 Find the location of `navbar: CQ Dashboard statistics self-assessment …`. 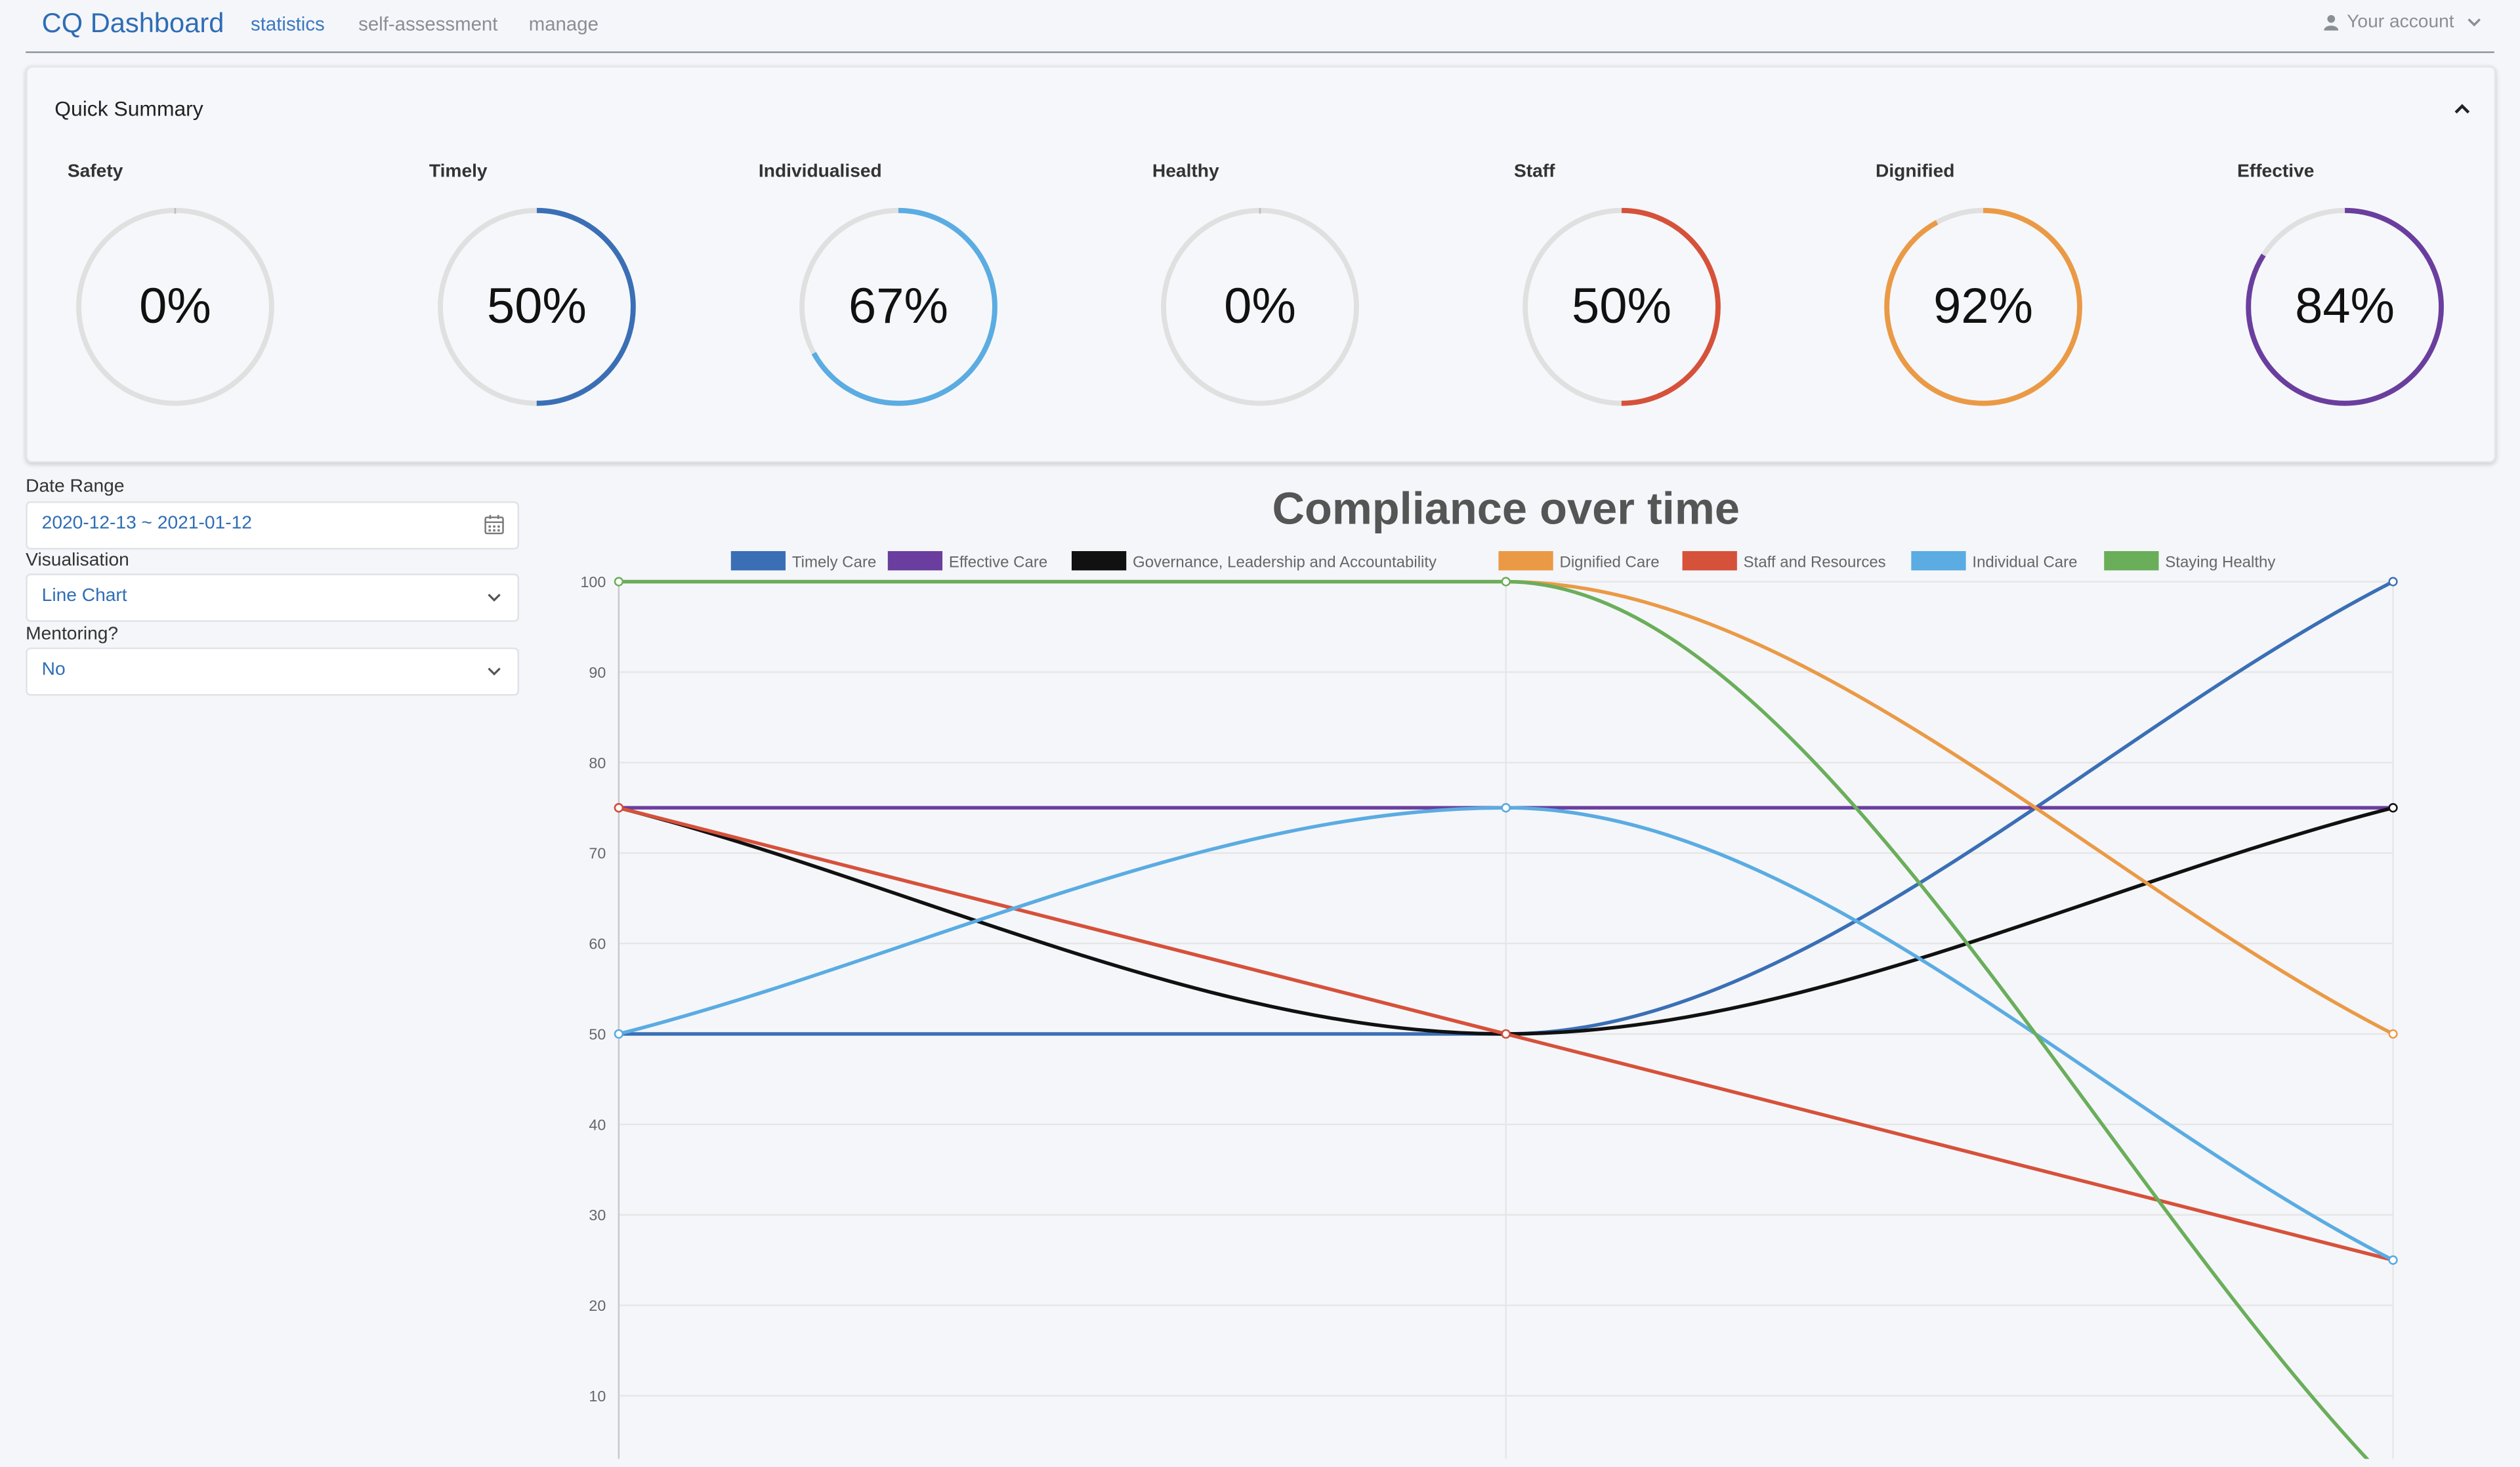

navbar: CQ Dashboard statistics self-assessment … is located at coordinates (1260, 26).